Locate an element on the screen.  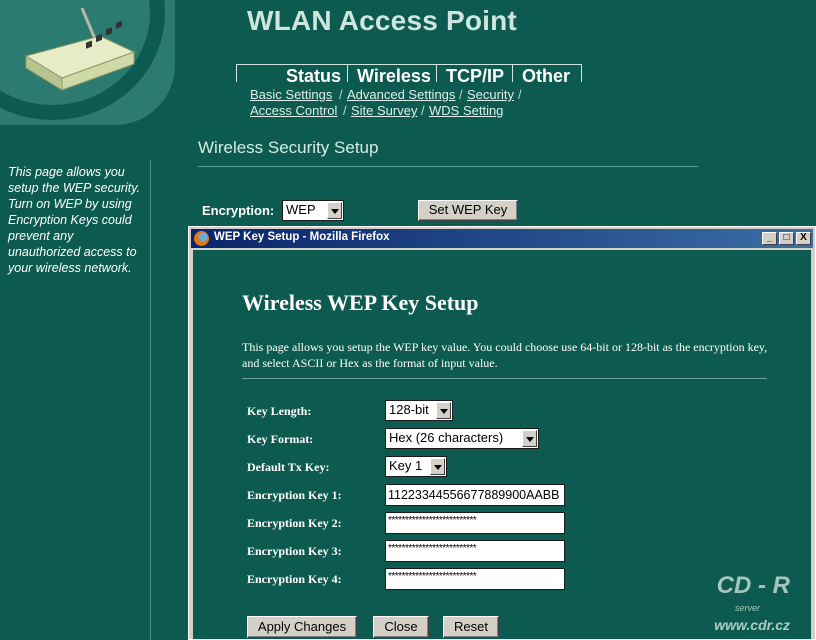
encryption-select-value: WEP is located at coordinates (301, 209).